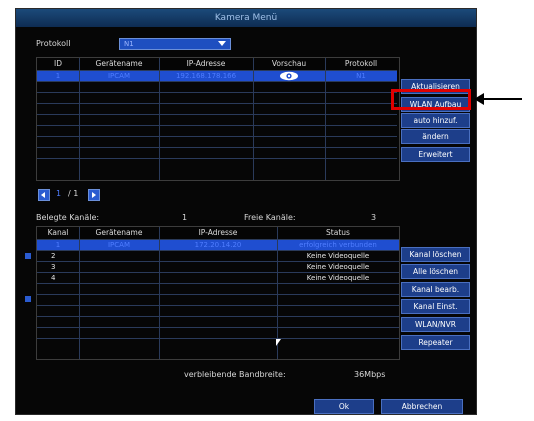 The image size is (534, 421). Describe the element at coordinates (58, 63) in the screenshot. I see `column-header: ID` at that location.